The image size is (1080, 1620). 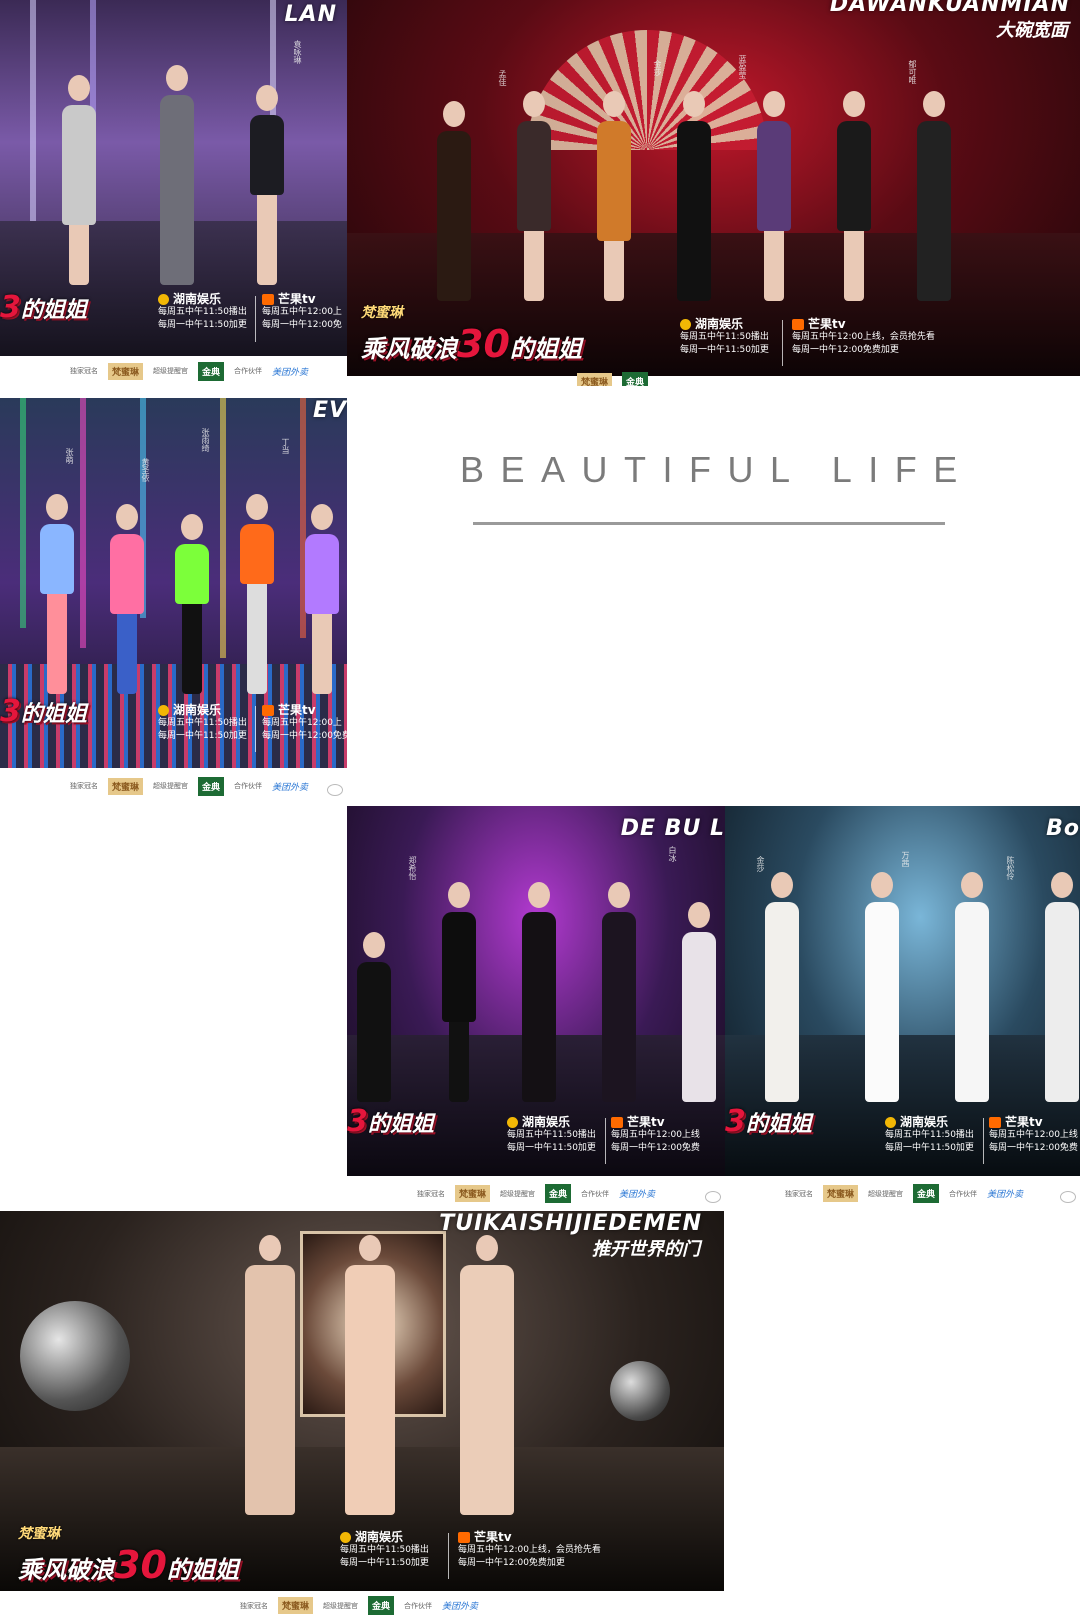 What do you see at coordinates (949, 8) in the screenshot?
I see `poster-title: DAWANKUANMIAN` at bounding box center [949, 8].